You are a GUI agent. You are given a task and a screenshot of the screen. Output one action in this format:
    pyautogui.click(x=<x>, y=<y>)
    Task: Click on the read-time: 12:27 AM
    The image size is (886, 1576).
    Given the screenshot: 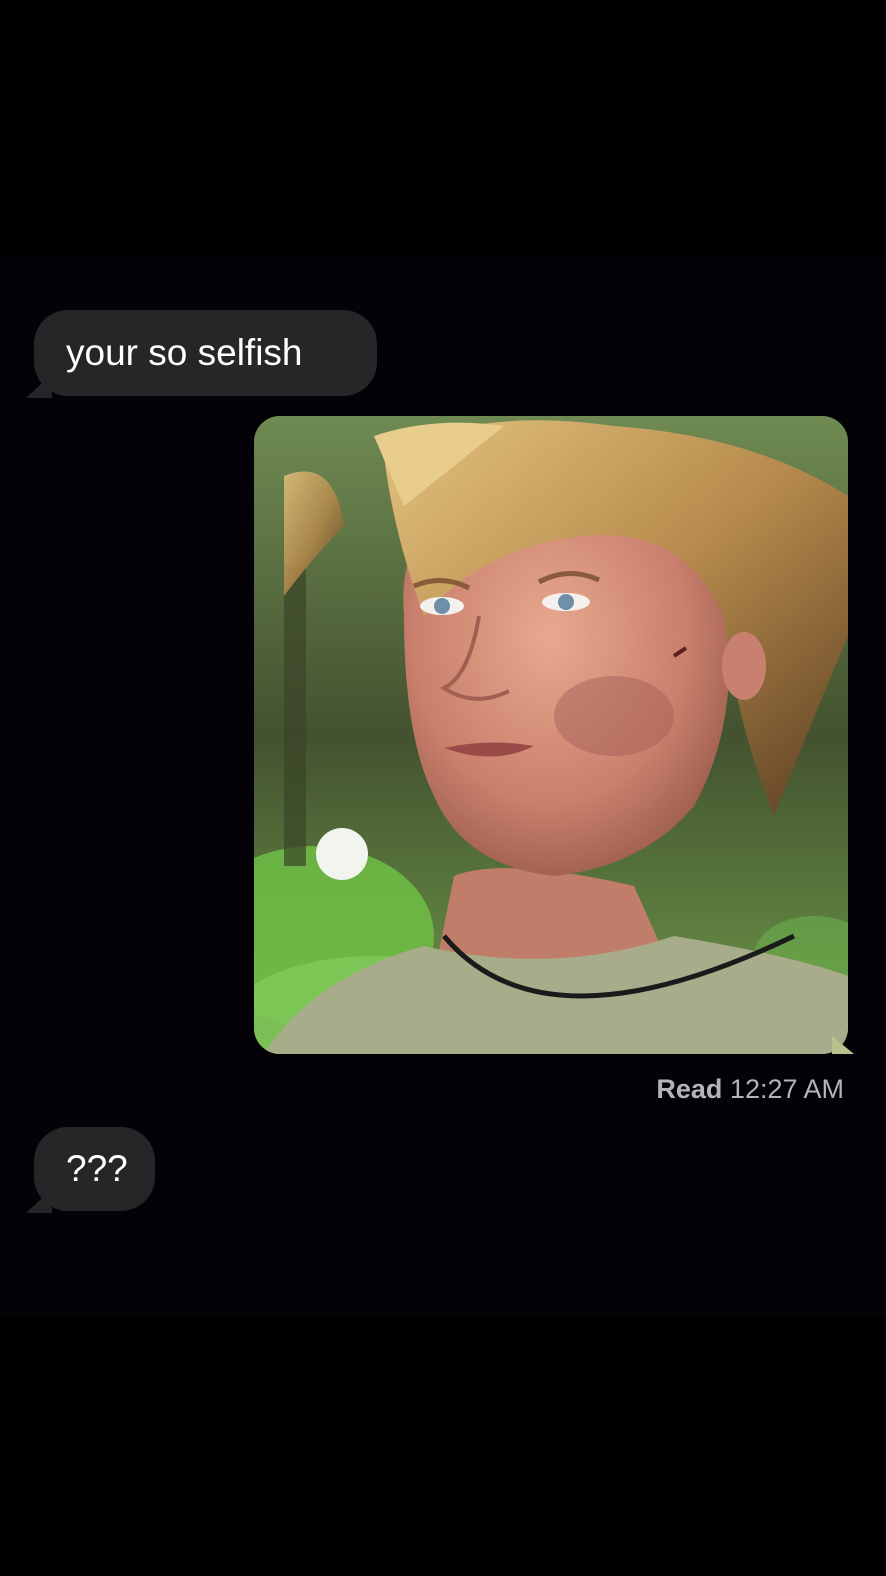 What is the action you would take?
    pyautogui.click(x=786, y=1089)
    